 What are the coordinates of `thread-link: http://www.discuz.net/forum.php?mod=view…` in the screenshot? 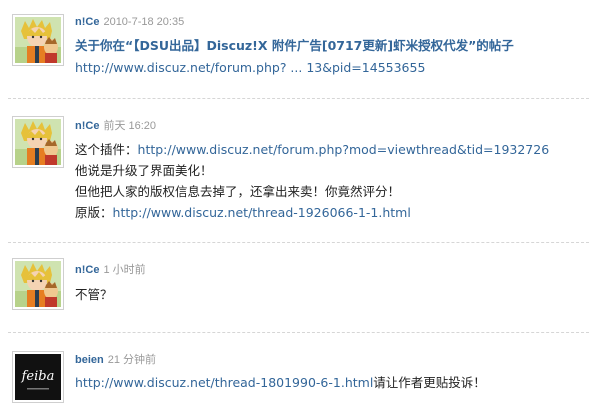 It's located at (344, 149).